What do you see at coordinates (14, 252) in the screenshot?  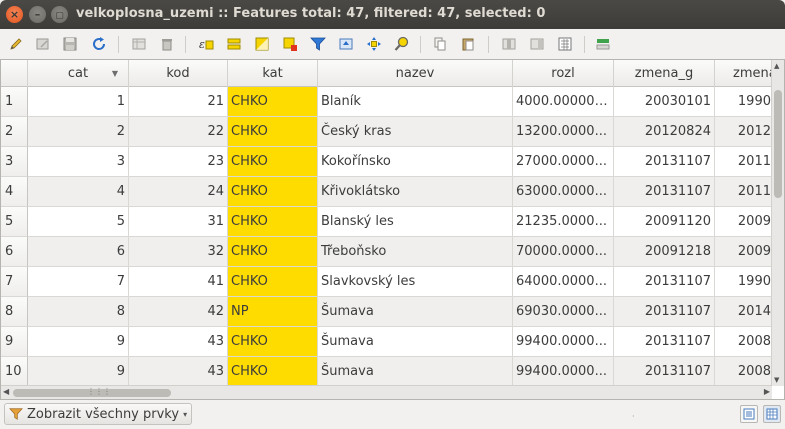 I see `row-number: 6` at bounding box center [14, 252].